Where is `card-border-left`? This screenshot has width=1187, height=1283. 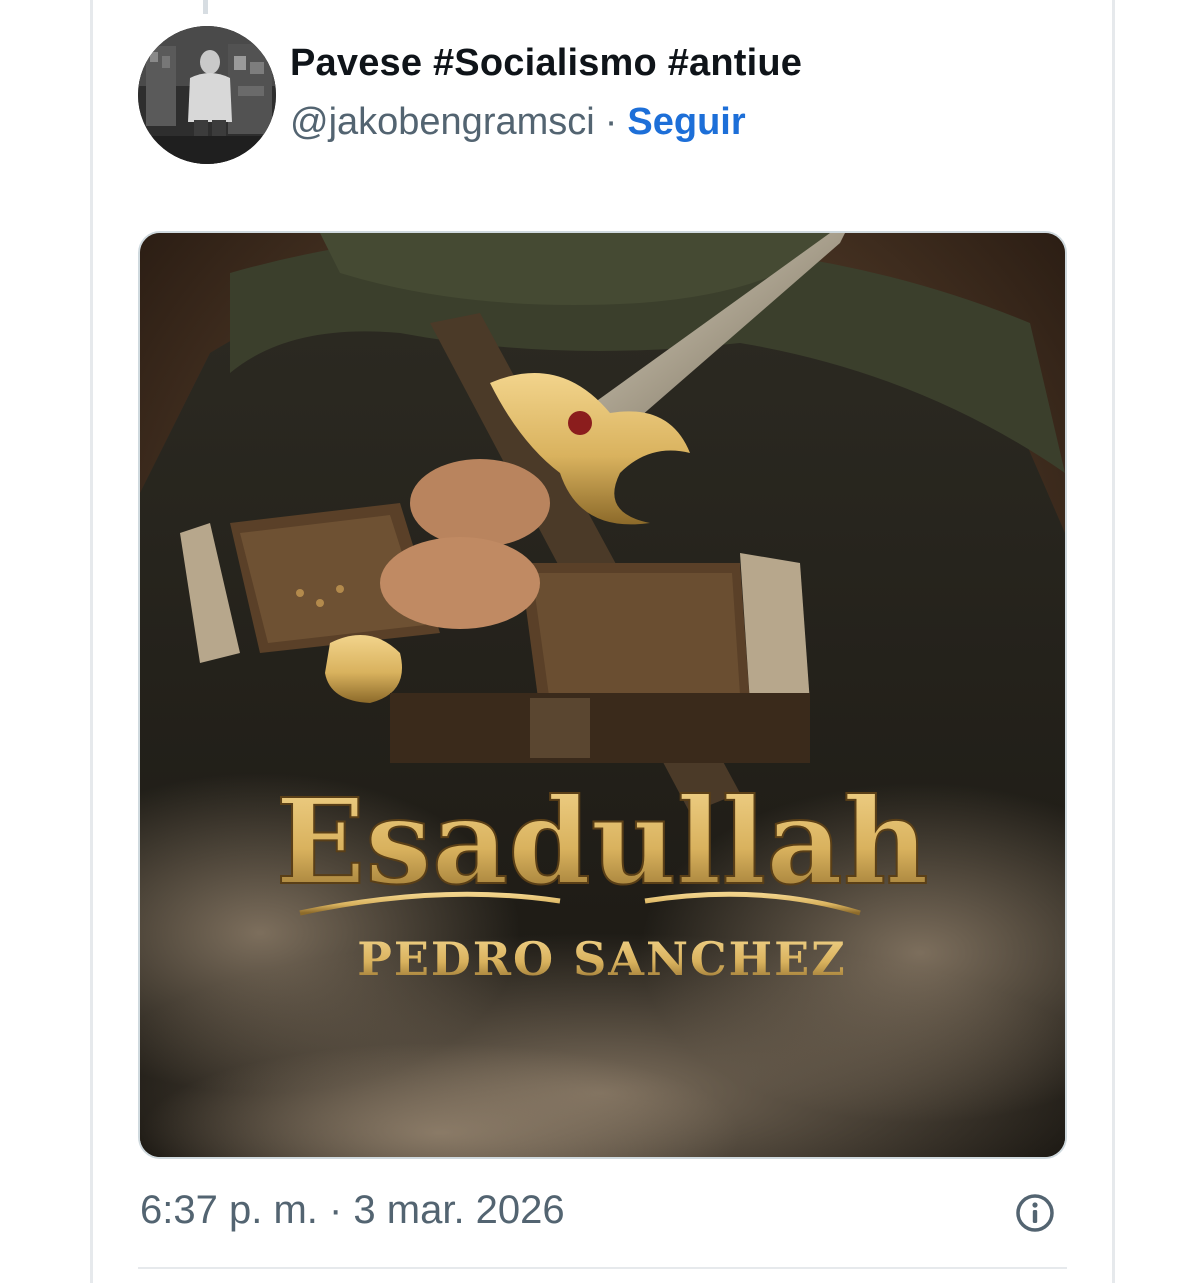 card-border-left is located at coordinates (91, 641).